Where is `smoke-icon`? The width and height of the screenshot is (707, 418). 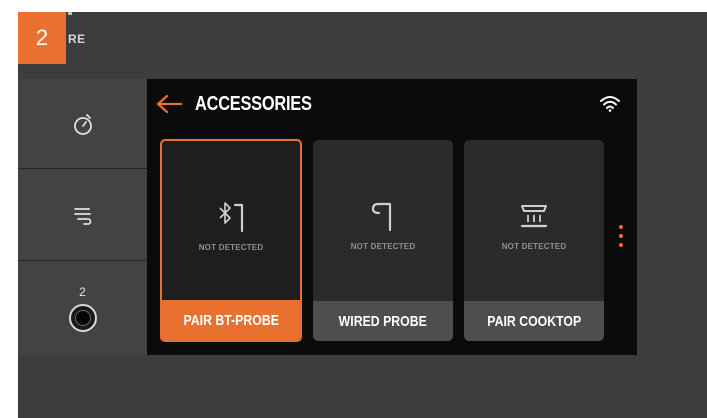
smoke-icon is located at coordinates (82, 216).